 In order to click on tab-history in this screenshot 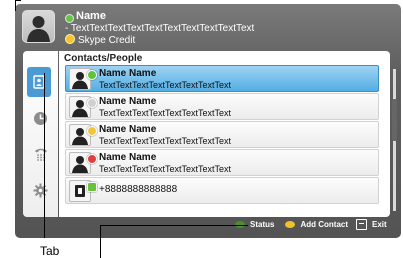, I will do `click(40, 118)`.